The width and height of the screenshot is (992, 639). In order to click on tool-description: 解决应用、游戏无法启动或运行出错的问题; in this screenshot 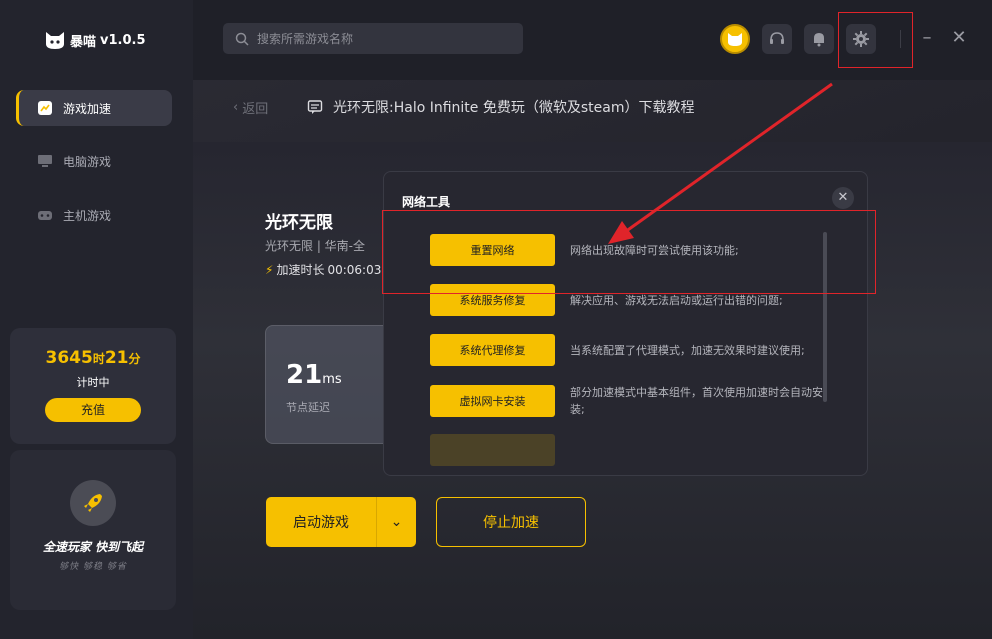, I will do `click(676, 300)`.